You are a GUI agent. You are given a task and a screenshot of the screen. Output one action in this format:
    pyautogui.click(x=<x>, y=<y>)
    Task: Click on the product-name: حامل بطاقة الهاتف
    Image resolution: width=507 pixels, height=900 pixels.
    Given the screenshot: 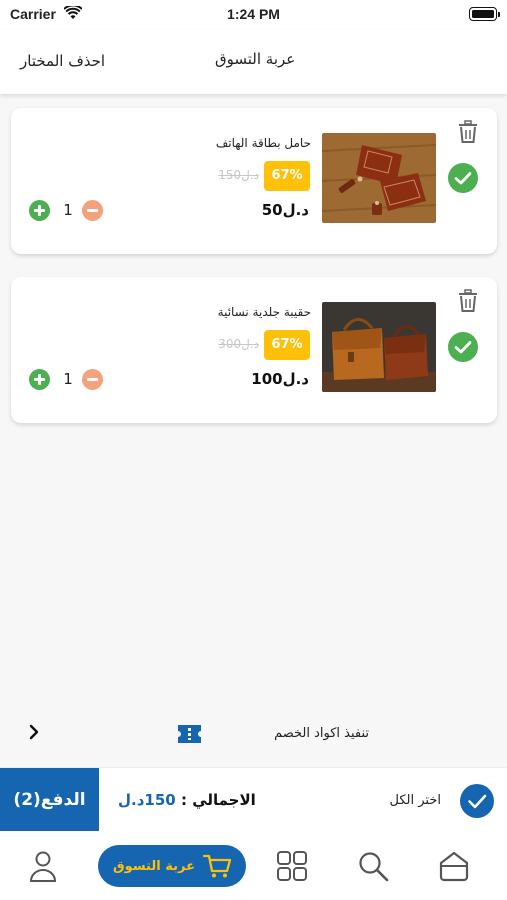 What is the action you would take?
    pyautogui.click(x=263, y=143)
    